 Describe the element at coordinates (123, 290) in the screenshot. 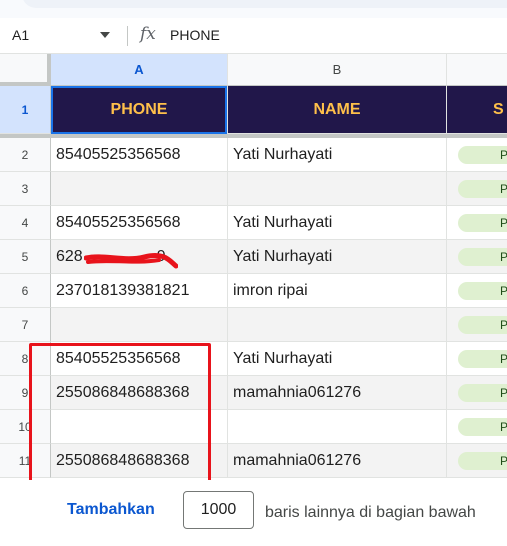

I see `phone-value: 237018139381821` at that location.